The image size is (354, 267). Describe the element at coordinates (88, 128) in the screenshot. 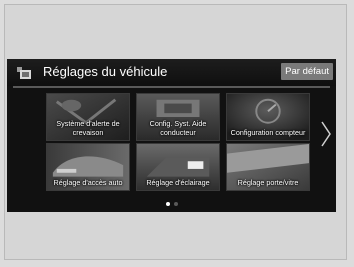

I see `tile-label: Système d'alerte de crevaison` at that location.